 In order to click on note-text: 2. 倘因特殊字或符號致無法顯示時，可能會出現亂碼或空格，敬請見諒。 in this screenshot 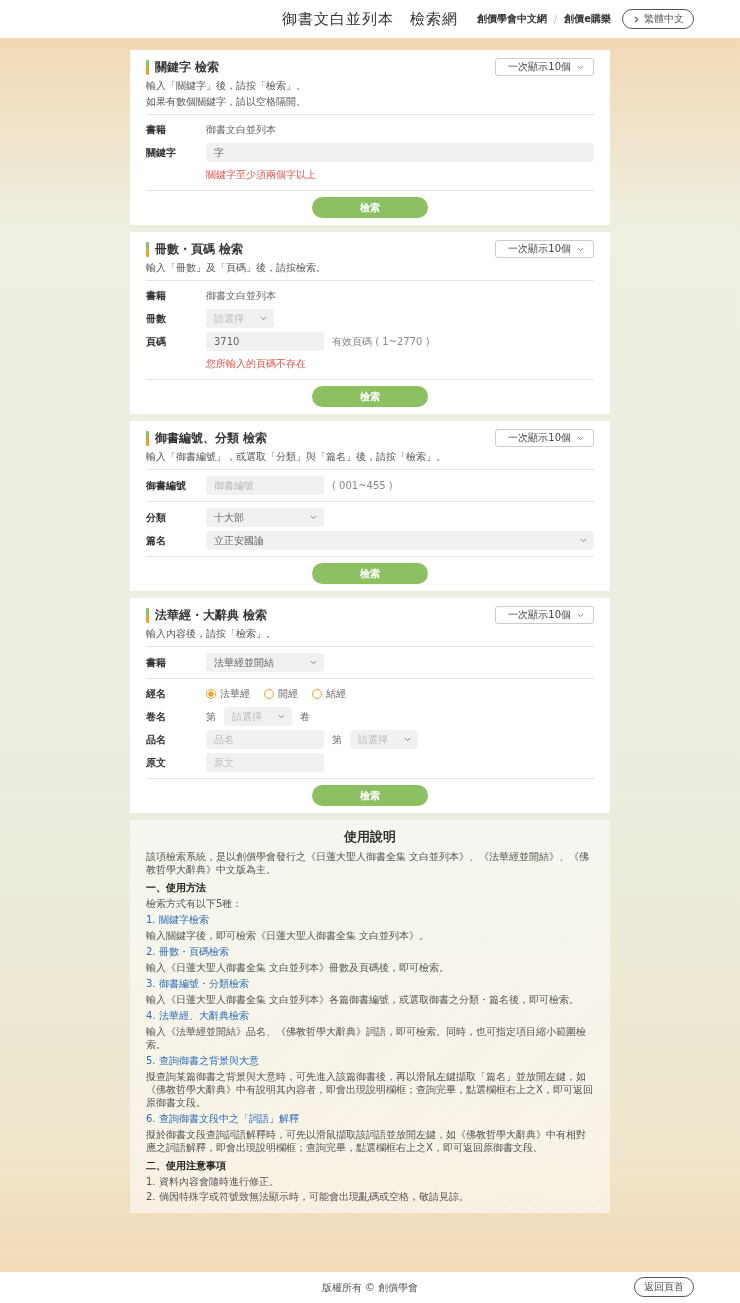, I will do `click(308, 1196)`.